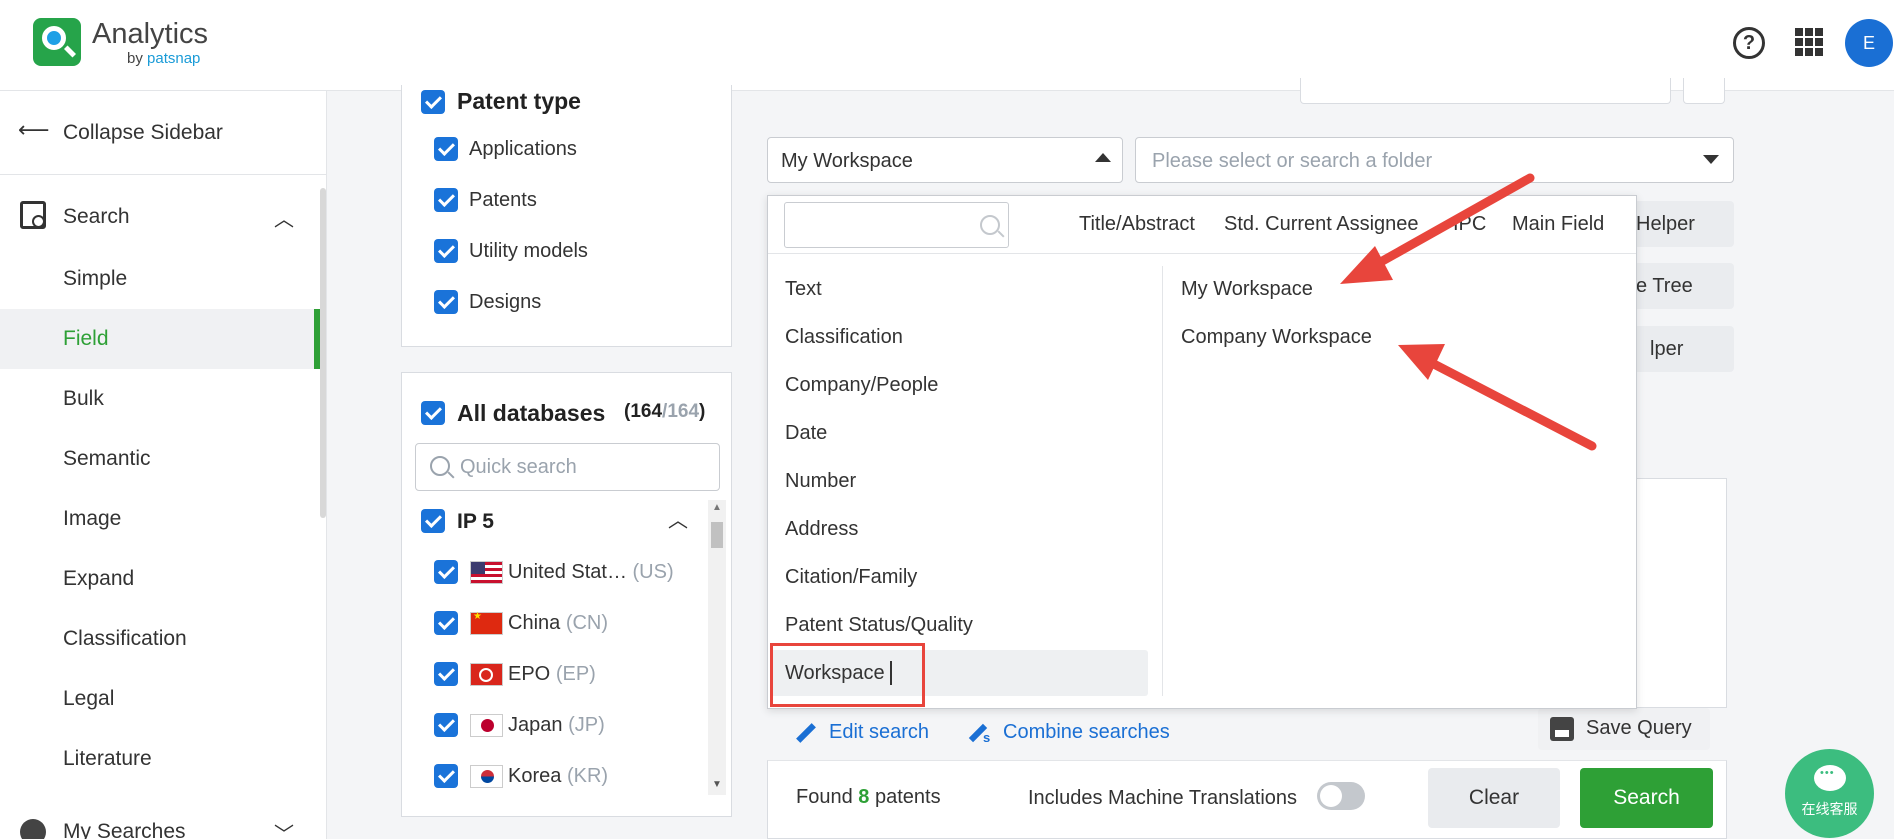  Describe the element at coordinates (1511, 404) in the screenshot. I see `annotation-arrow-2-shaft` at that location.